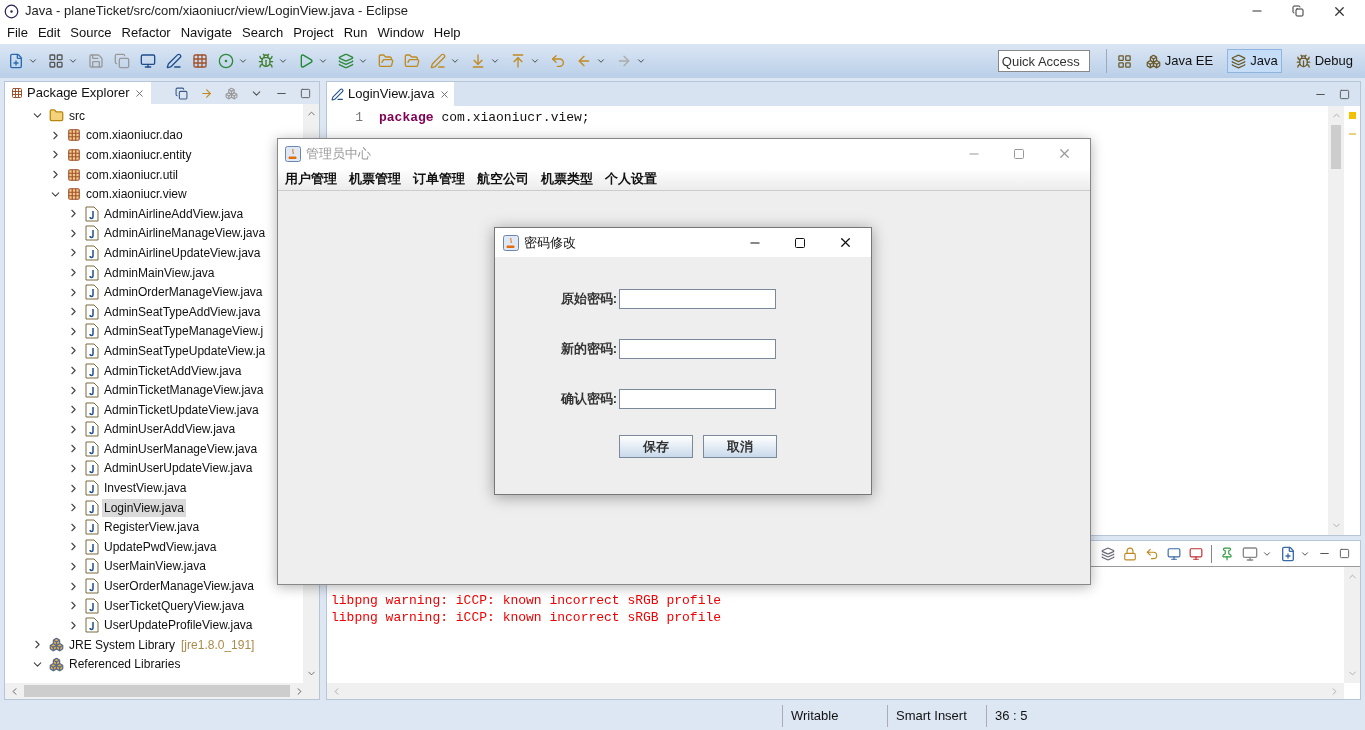  What do you see at coordinates (185, 350) in the screenshot?
I see `tree-item: AdminSeatTypeUpdateView.ja` at bounding box center [185, 350].